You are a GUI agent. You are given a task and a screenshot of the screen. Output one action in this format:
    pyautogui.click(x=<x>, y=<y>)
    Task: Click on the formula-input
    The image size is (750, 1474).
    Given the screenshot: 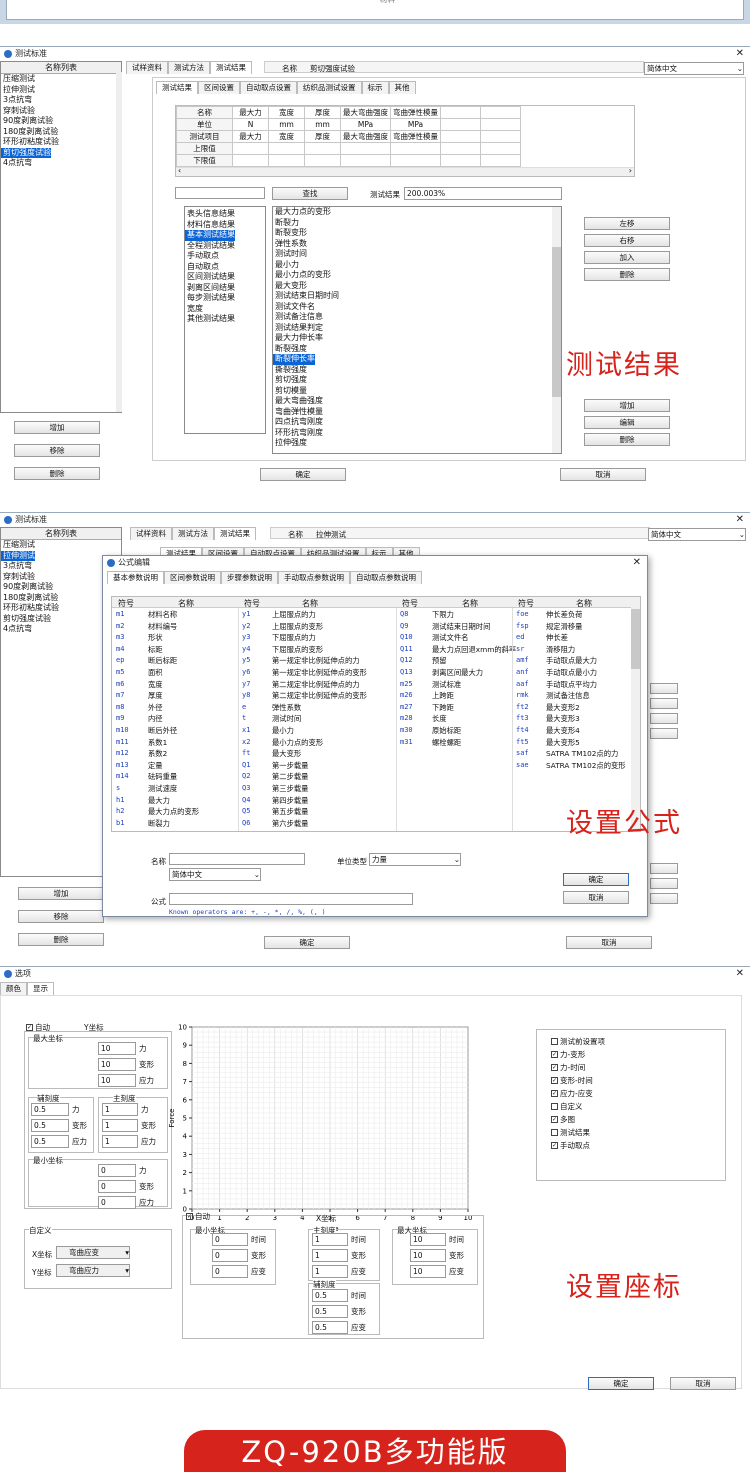 What is the action you would take?
    pyautogui.click(x=291, y=899)
    